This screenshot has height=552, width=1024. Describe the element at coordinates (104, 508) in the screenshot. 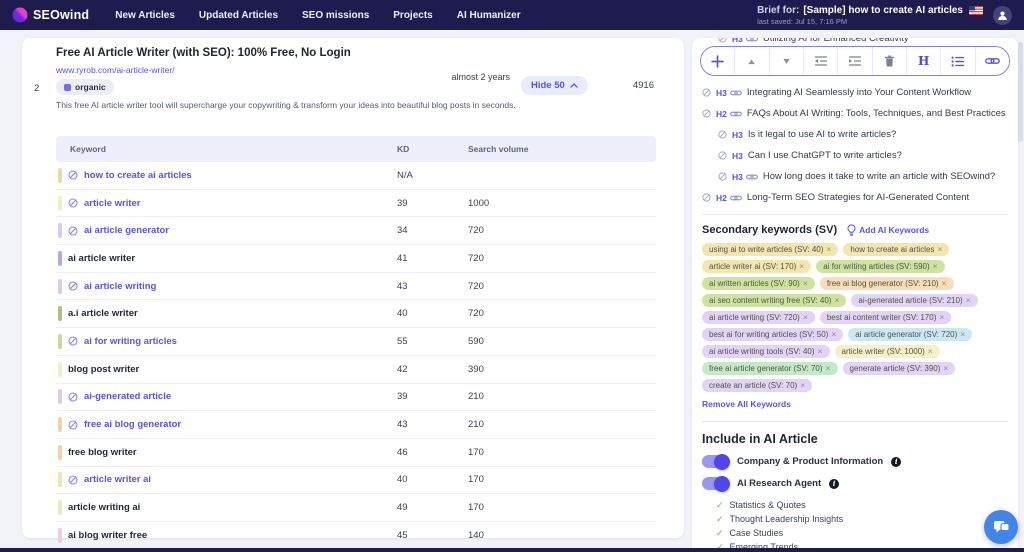

I see `keyword-cell: article writing ai` at that location.